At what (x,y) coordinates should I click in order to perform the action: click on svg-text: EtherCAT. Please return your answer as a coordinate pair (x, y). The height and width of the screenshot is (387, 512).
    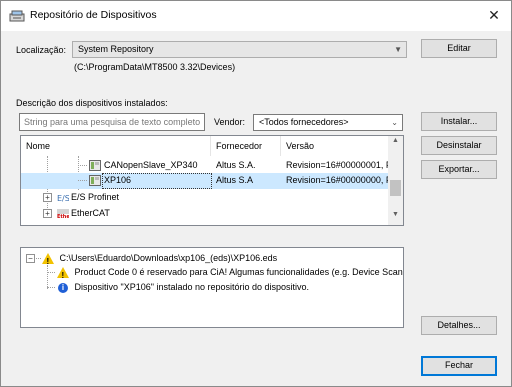
    Looking at the image, I should click on (63, 216).